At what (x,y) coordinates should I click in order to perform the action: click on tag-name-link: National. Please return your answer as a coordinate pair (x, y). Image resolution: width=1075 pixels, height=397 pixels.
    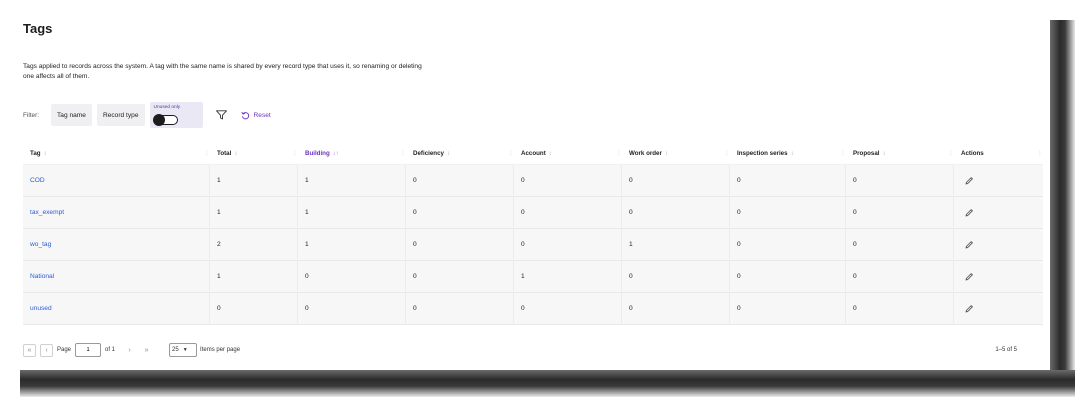
    Looking at the image, I should click on (116, 276).